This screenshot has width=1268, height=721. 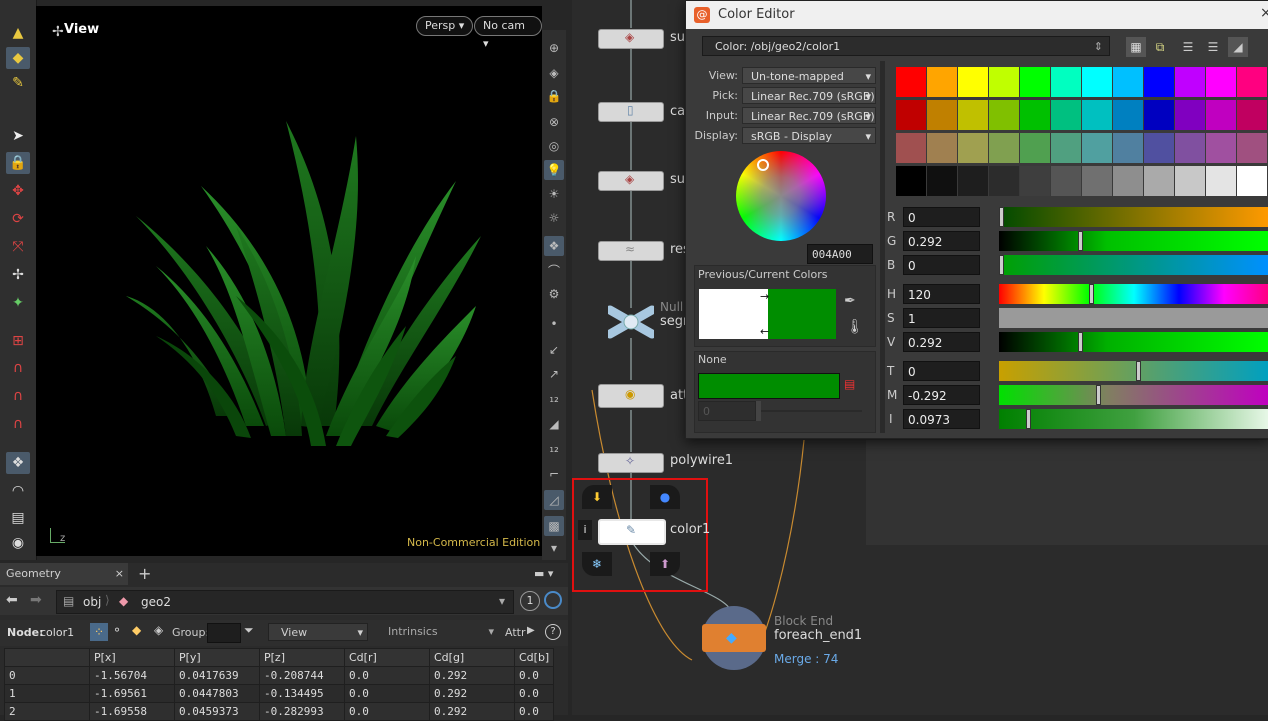 I want to click on temperature-icon: 🌡, so click(x=855, y=327).